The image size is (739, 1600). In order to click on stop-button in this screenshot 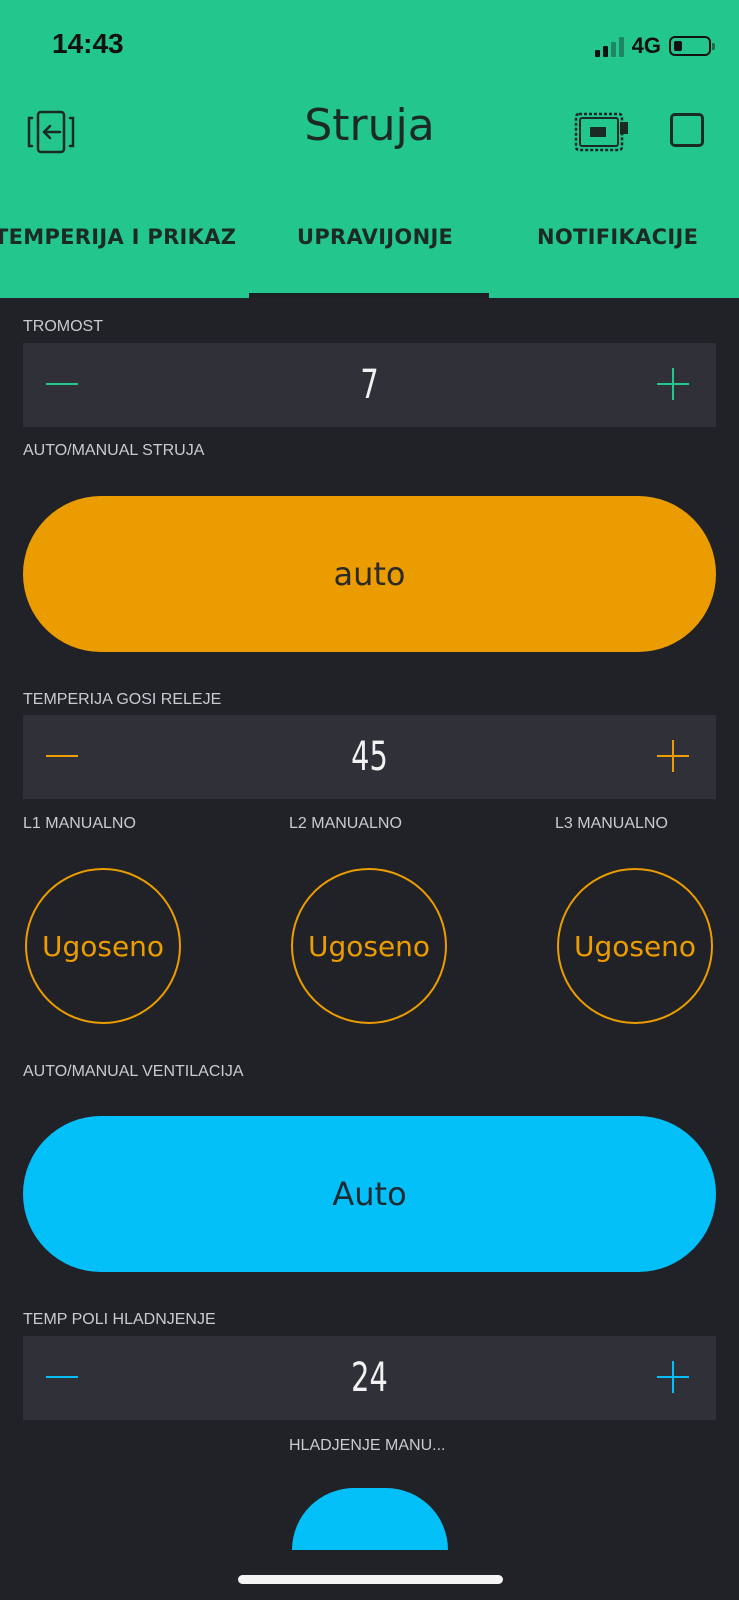, I will do `click(687, 130)`.